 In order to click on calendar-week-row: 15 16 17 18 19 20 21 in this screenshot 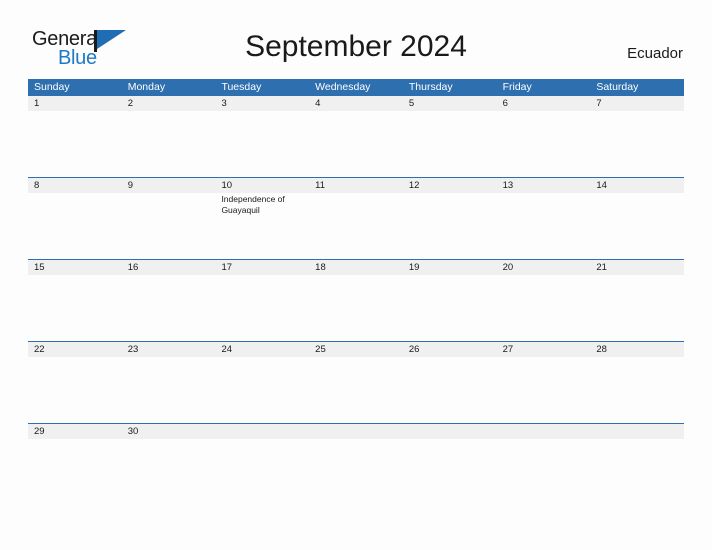, I will do `click(356, 300)`.